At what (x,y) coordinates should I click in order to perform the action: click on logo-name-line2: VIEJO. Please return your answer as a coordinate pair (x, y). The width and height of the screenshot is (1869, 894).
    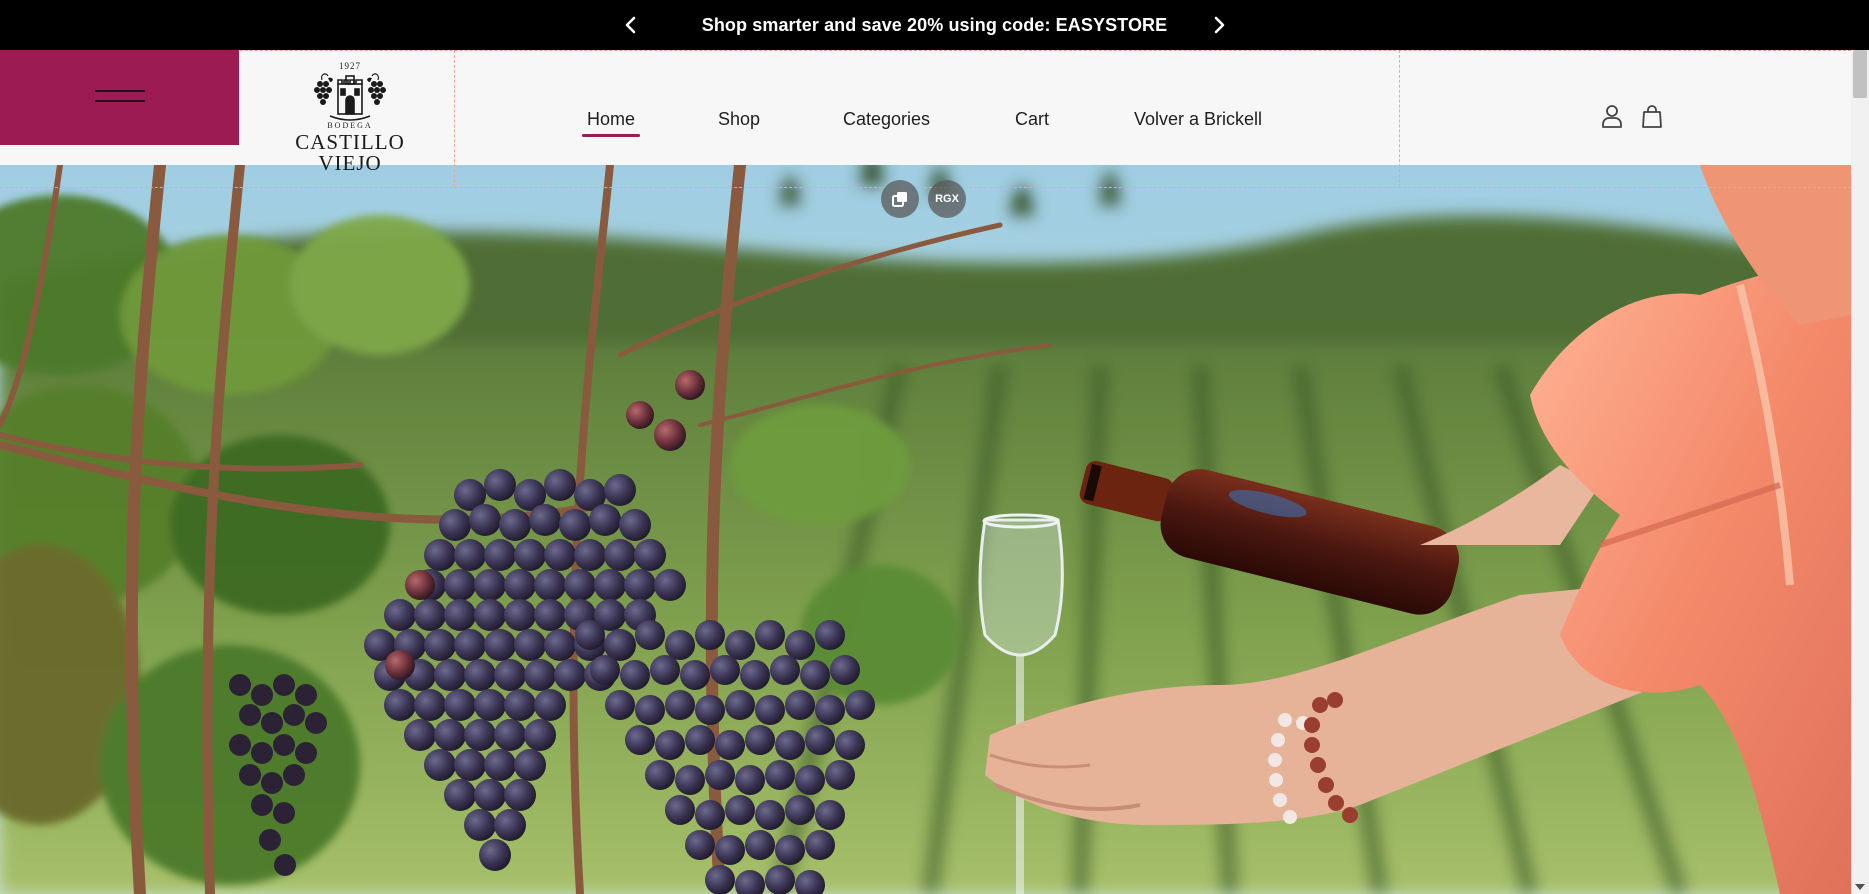
    Looking at the image, I should click on (350, 163).